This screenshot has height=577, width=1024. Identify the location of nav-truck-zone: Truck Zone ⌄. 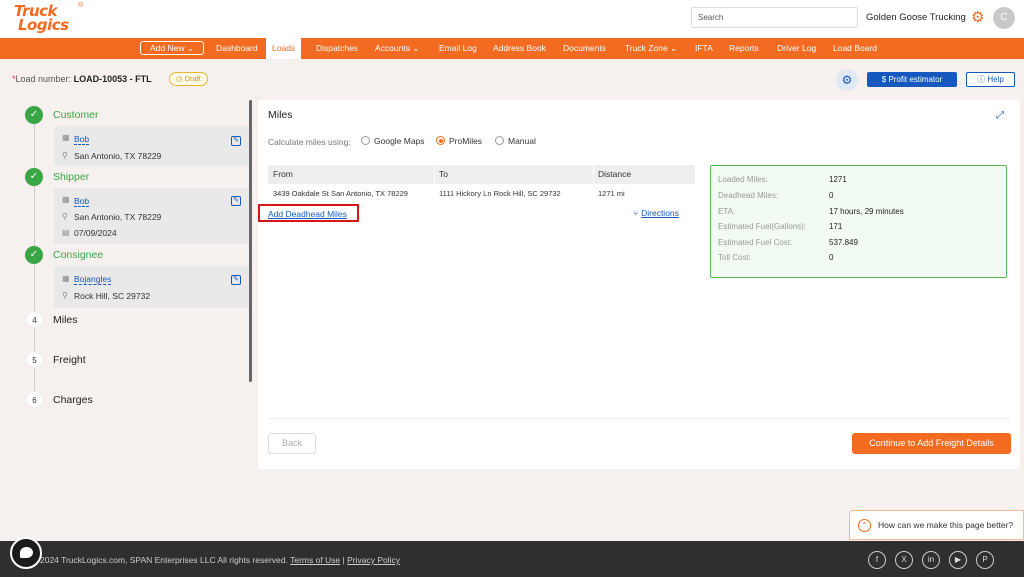
(651, 48).